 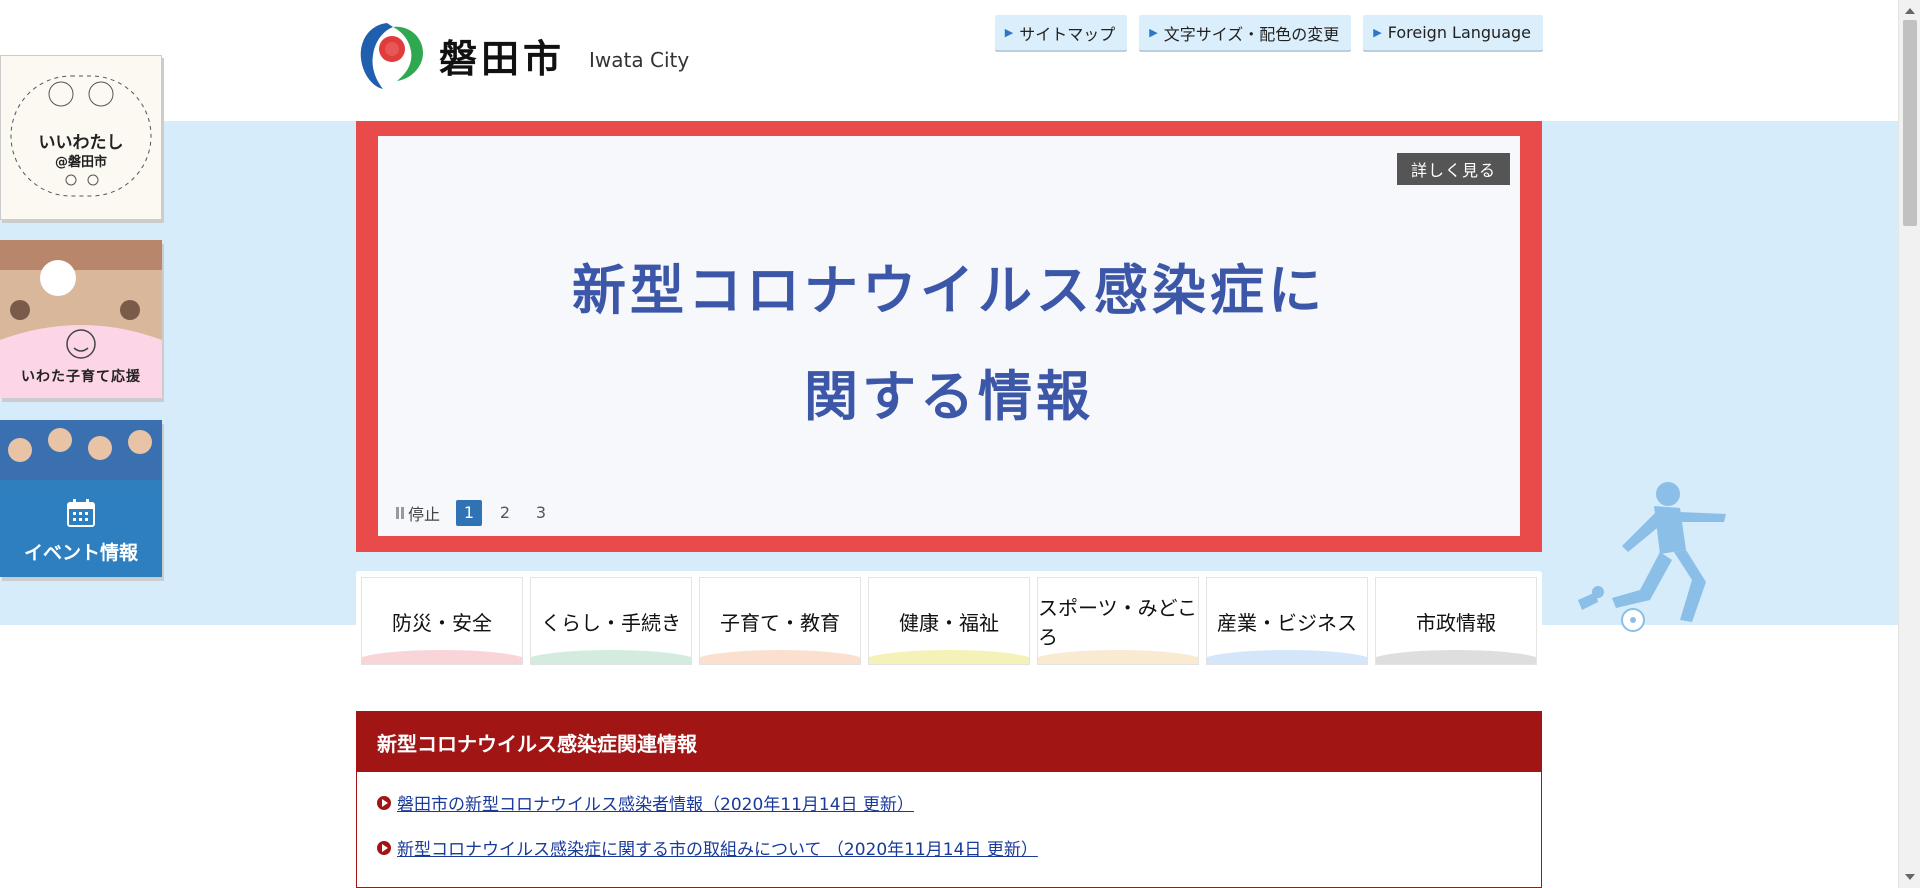 What do you see at coordinates (424, 514) in the screenshot?
I see `pause-label: 停止` at bounding box center [424, 514].